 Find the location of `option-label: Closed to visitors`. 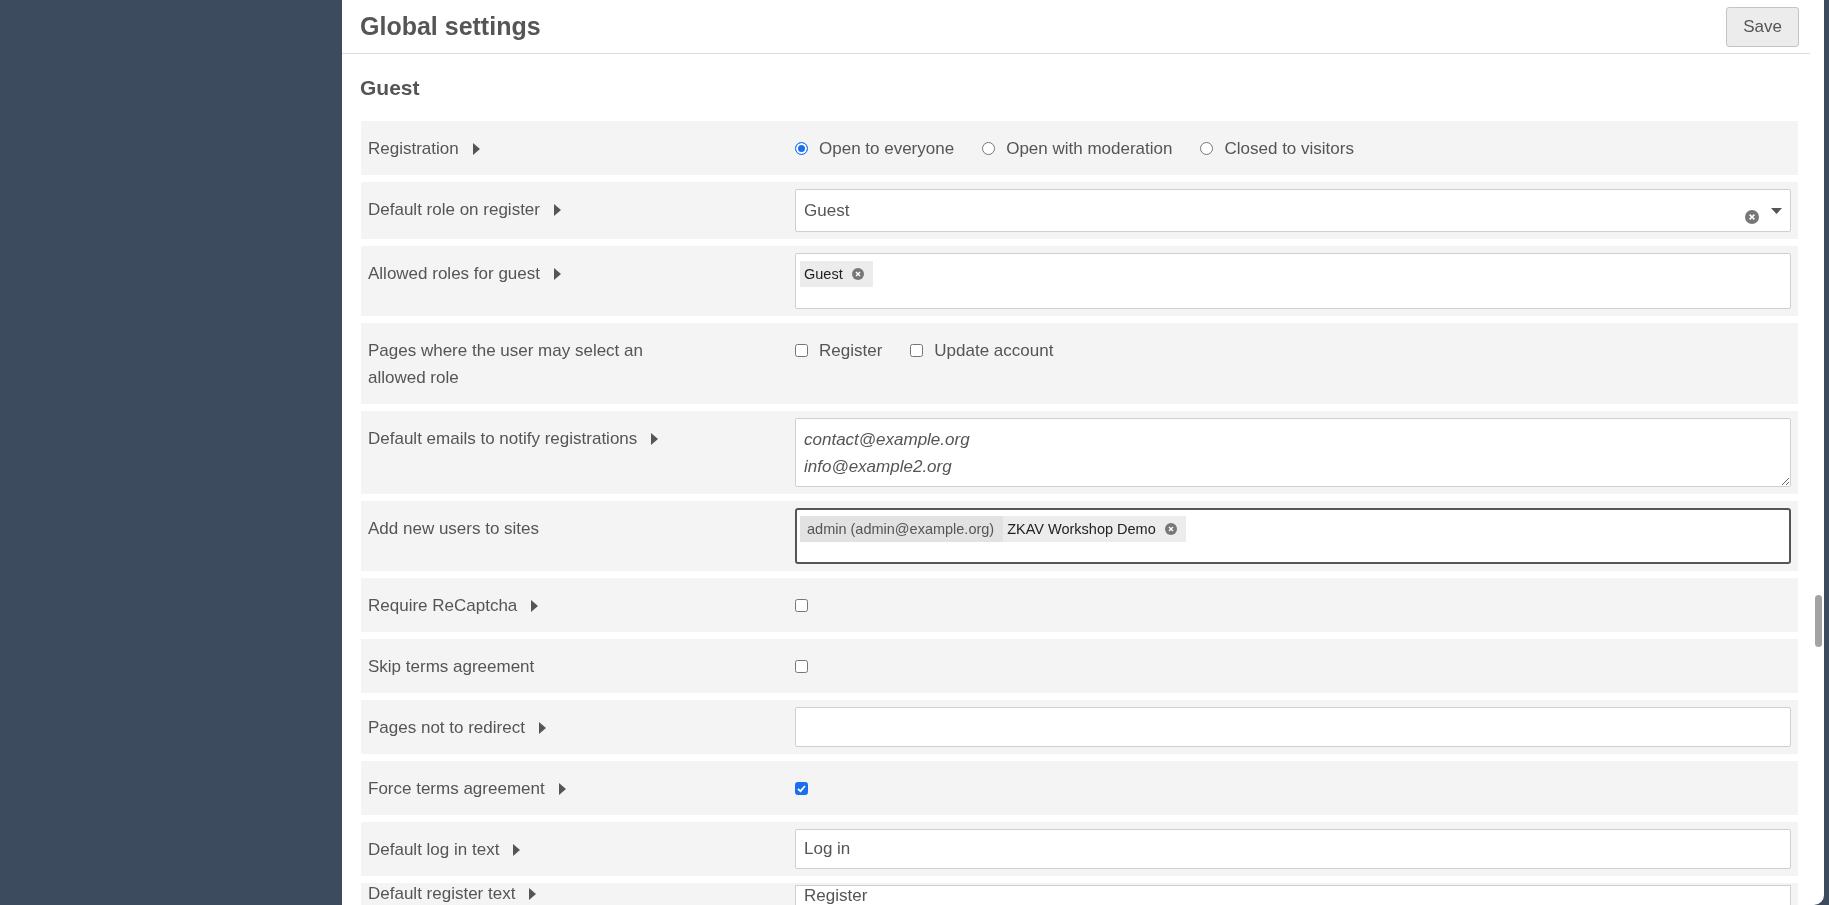

option-label: Closed to visitors is located at coordinates (1289, 148).